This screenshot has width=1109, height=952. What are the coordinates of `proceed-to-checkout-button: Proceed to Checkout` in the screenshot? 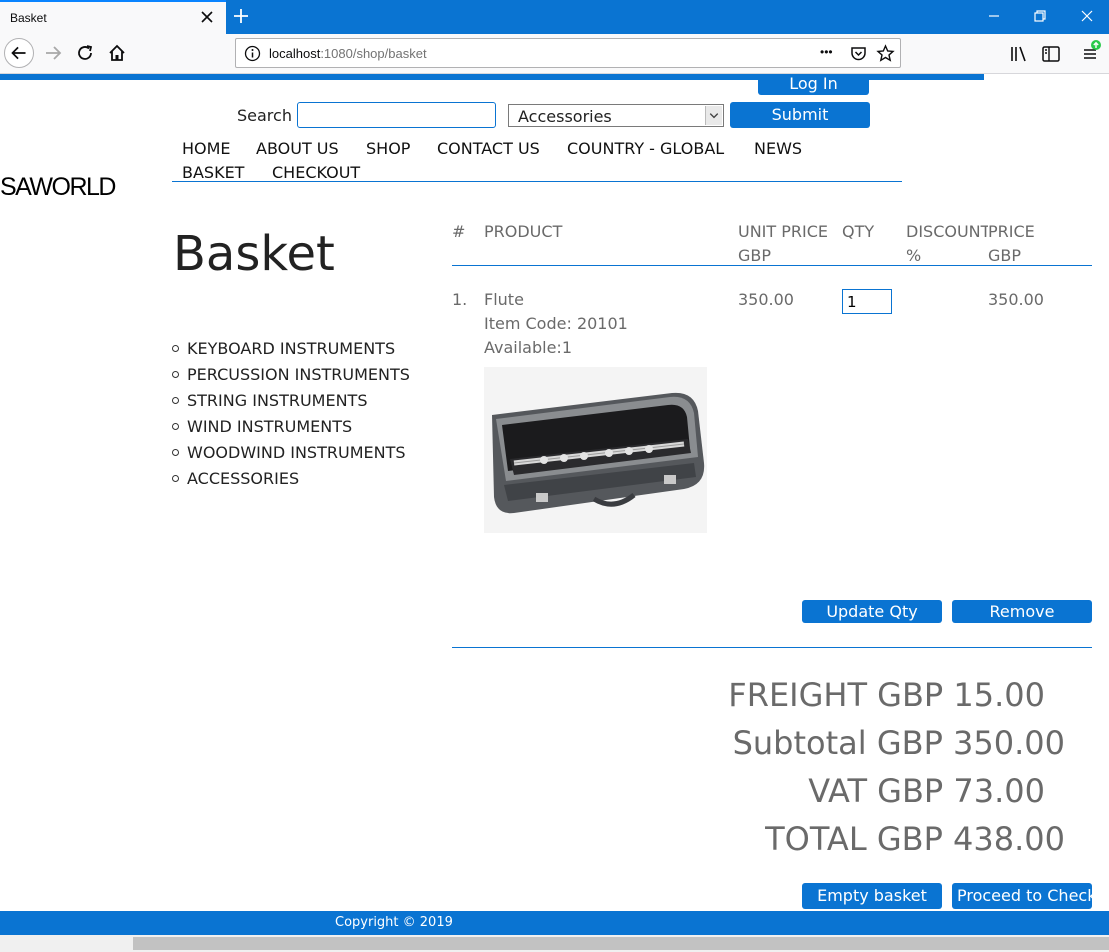 It's located at (1022, 896).